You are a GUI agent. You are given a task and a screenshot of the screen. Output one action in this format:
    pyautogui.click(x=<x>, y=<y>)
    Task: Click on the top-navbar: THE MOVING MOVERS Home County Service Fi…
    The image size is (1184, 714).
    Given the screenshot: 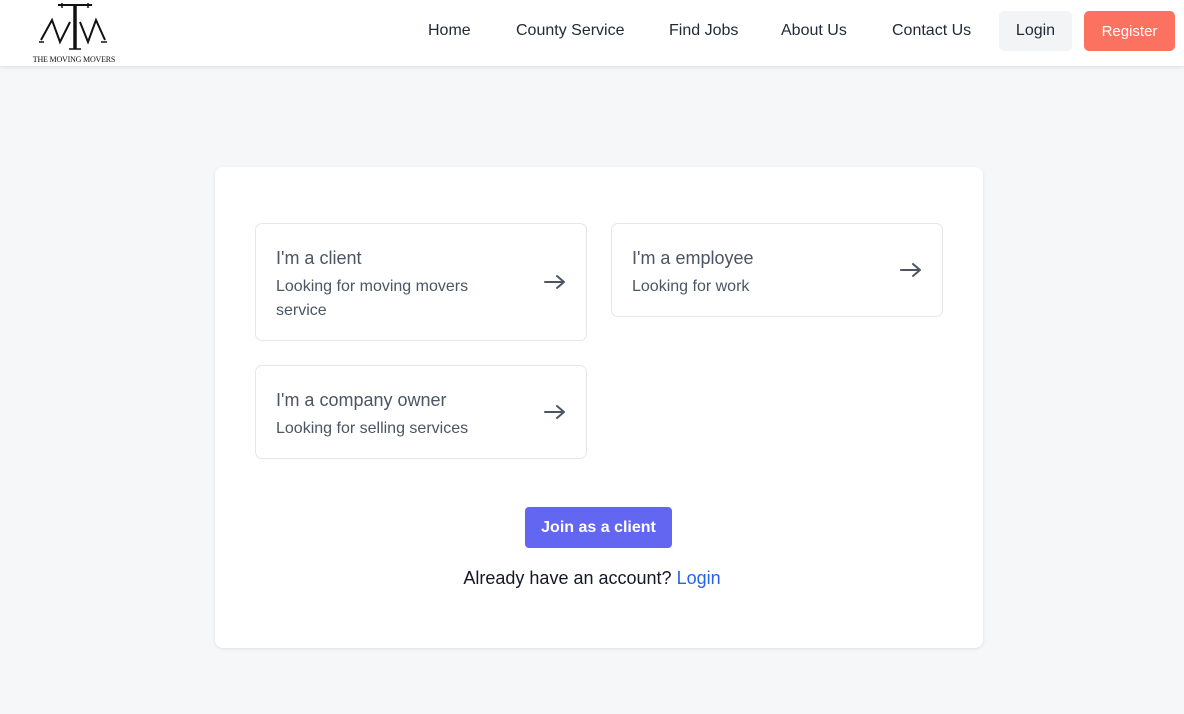 What is the action you would take?
    pyautogui.click(x=592, y=33)
    